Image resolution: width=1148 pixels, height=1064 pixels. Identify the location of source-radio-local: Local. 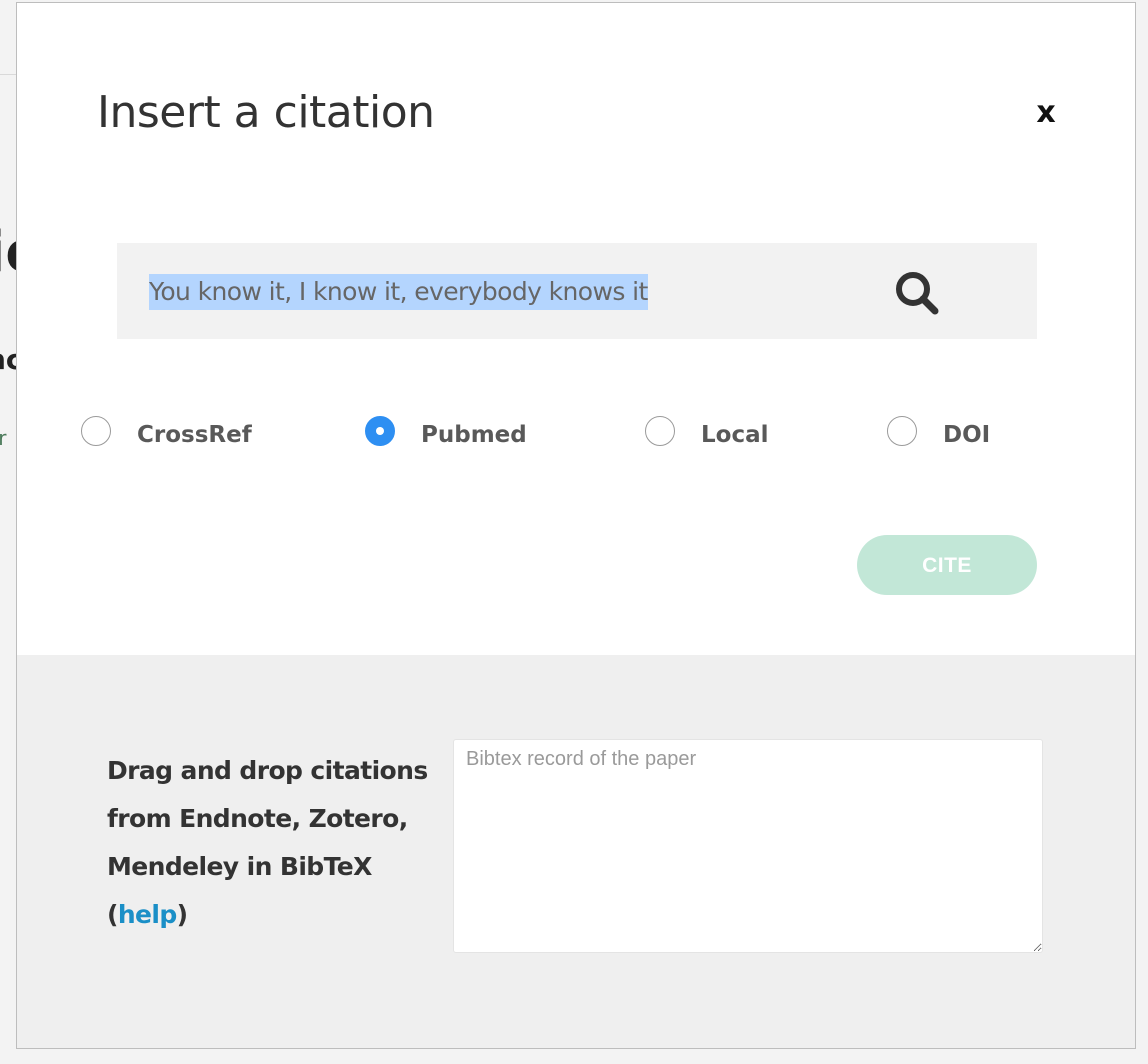
(707, 435).